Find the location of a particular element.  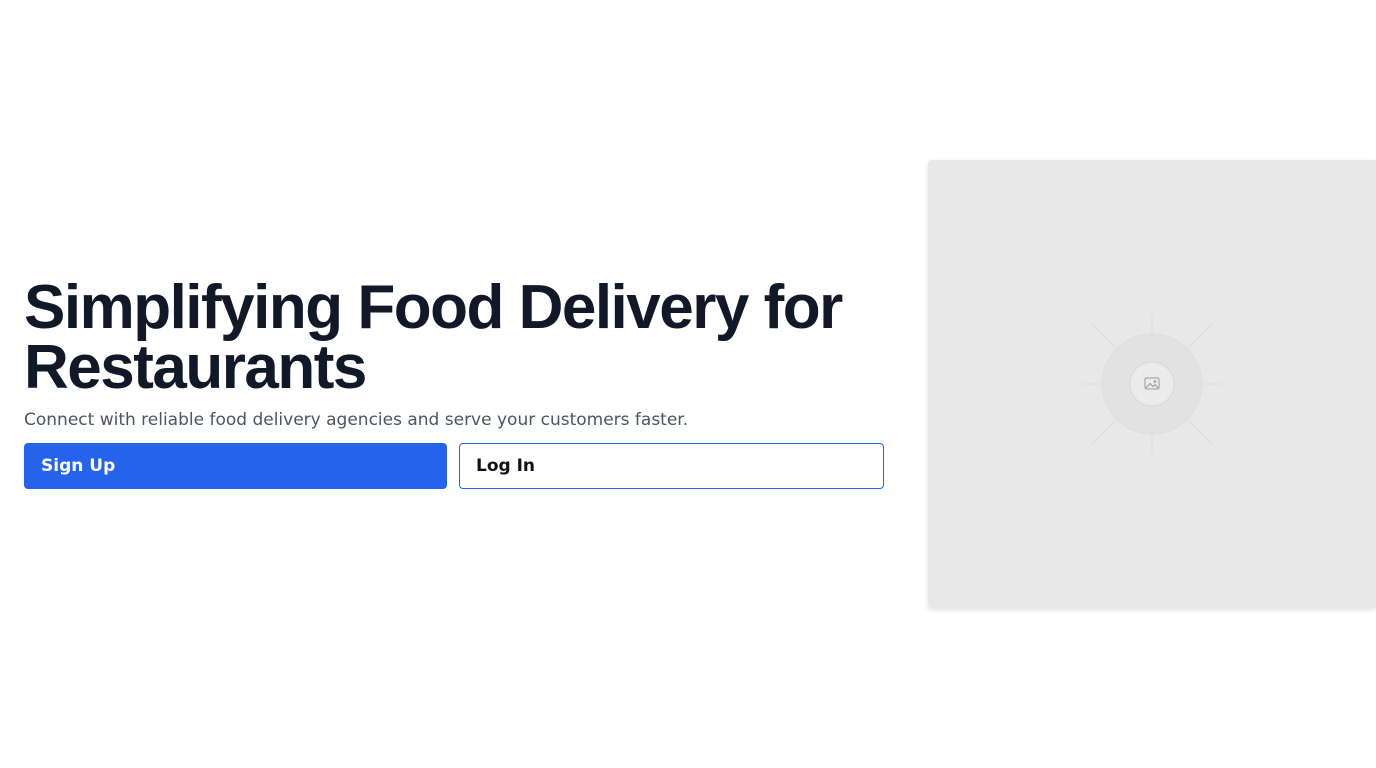

signup-button: Sign Up is located at coordinates (235, 466).